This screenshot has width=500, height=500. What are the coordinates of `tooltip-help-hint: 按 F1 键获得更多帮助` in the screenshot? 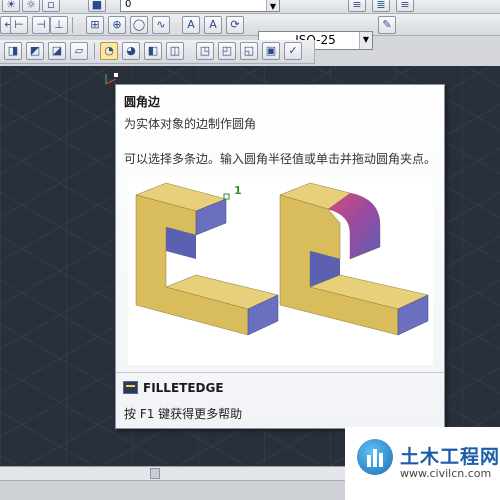 It's located at (183, 414).